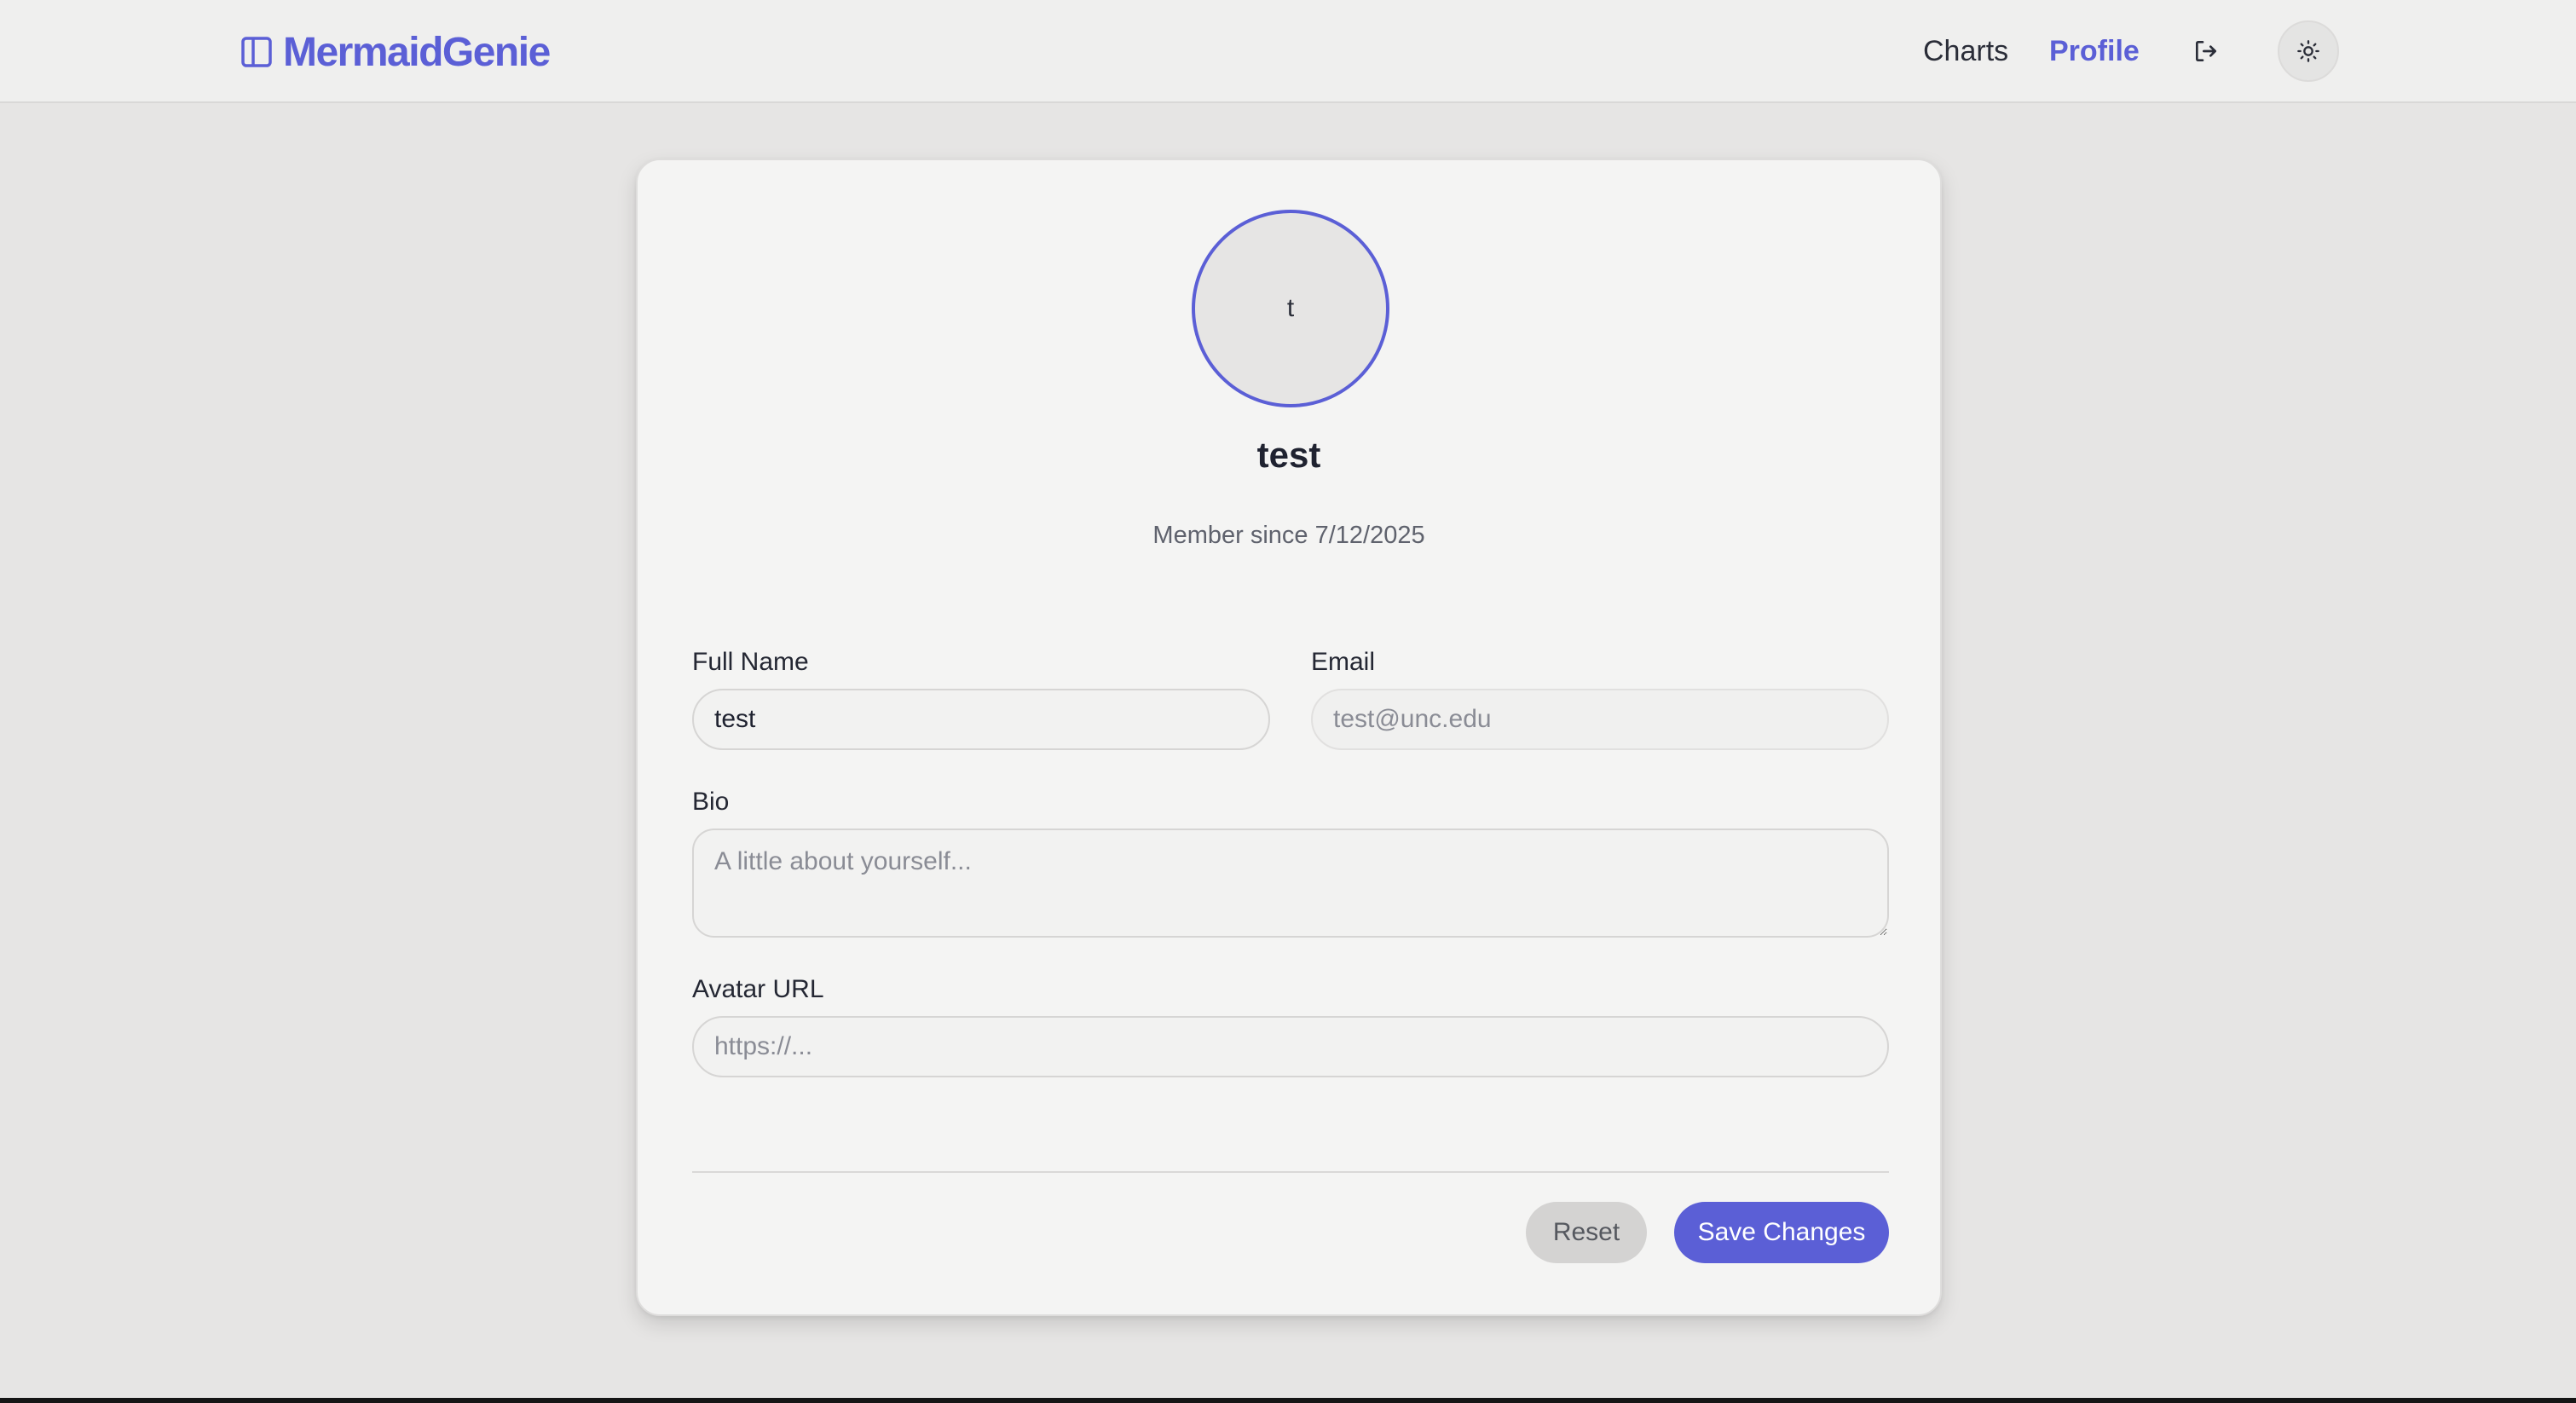 This screenshot has height=1403, width=2576. I want to click on member-since-text: Member since 7/12/2025, so click(1288, 535).